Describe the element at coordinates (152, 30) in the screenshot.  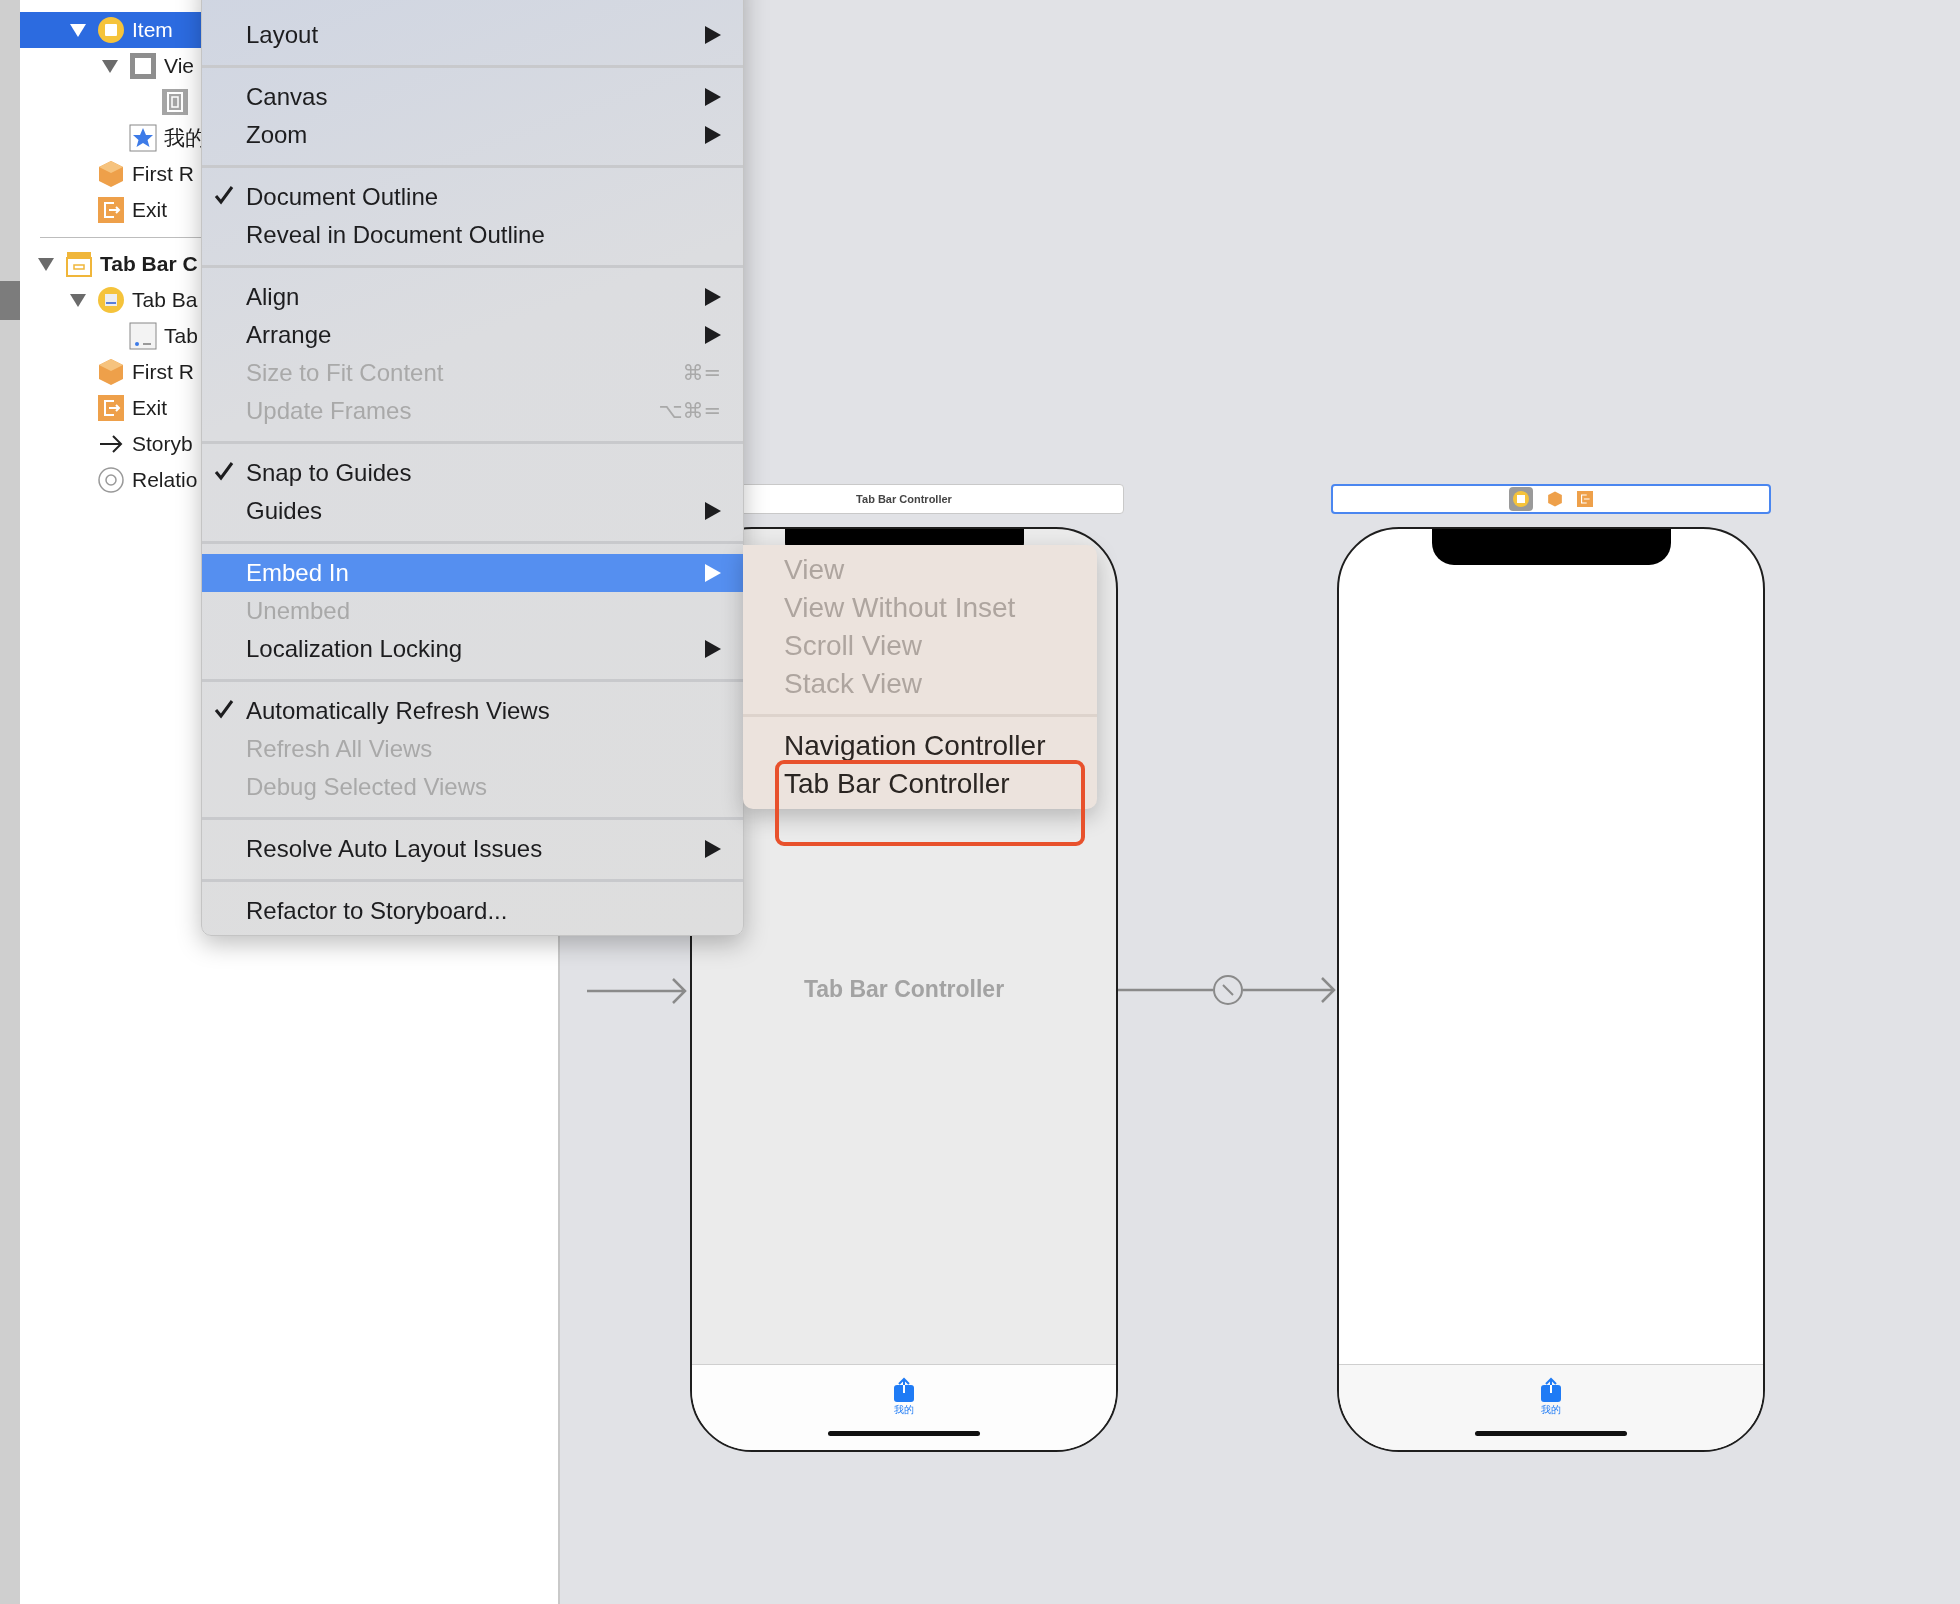
I see `outline-label: Item` at that location.